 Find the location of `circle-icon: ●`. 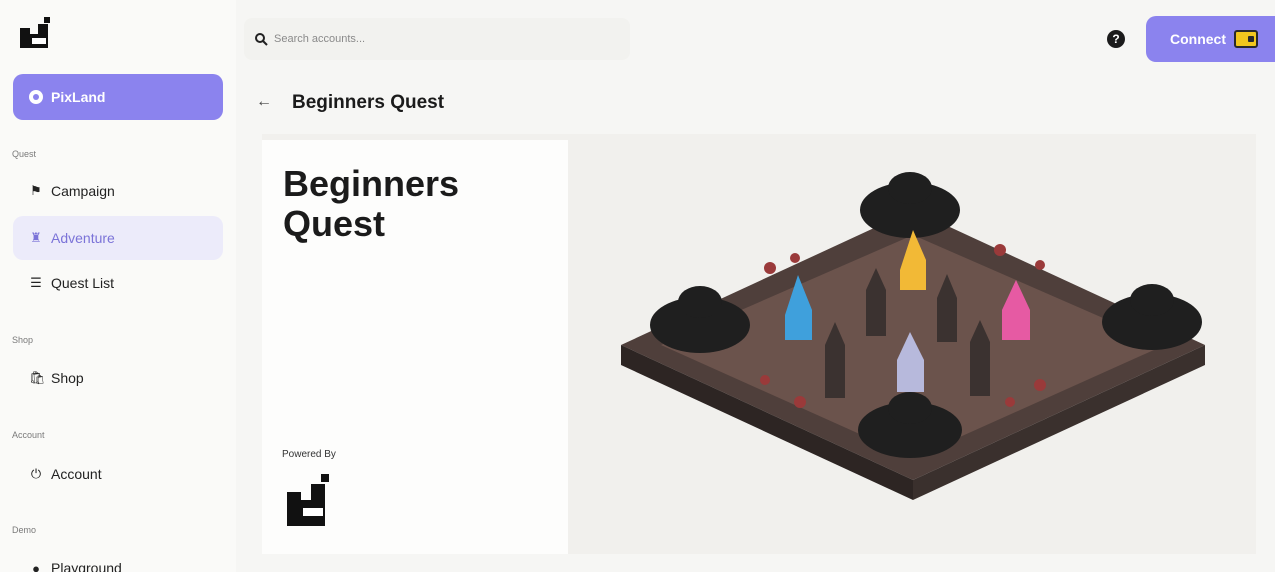

circle-icon: ● is located at coordinates (36, 566).